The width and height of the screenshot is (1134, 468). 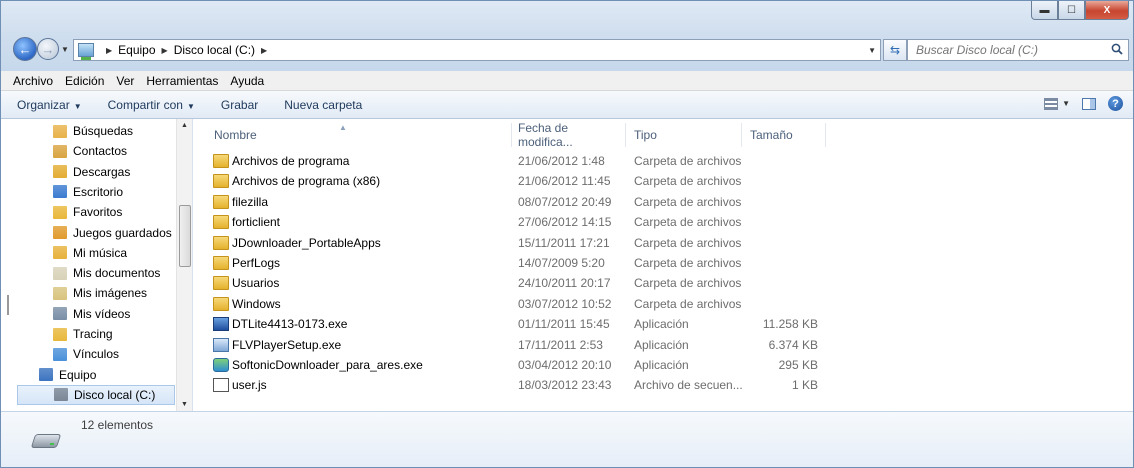 What do you see at coordinates (87, 212) in the screenshot?
I see `nav-item-favorites: Favoritos` at bounding box center [87, 212].